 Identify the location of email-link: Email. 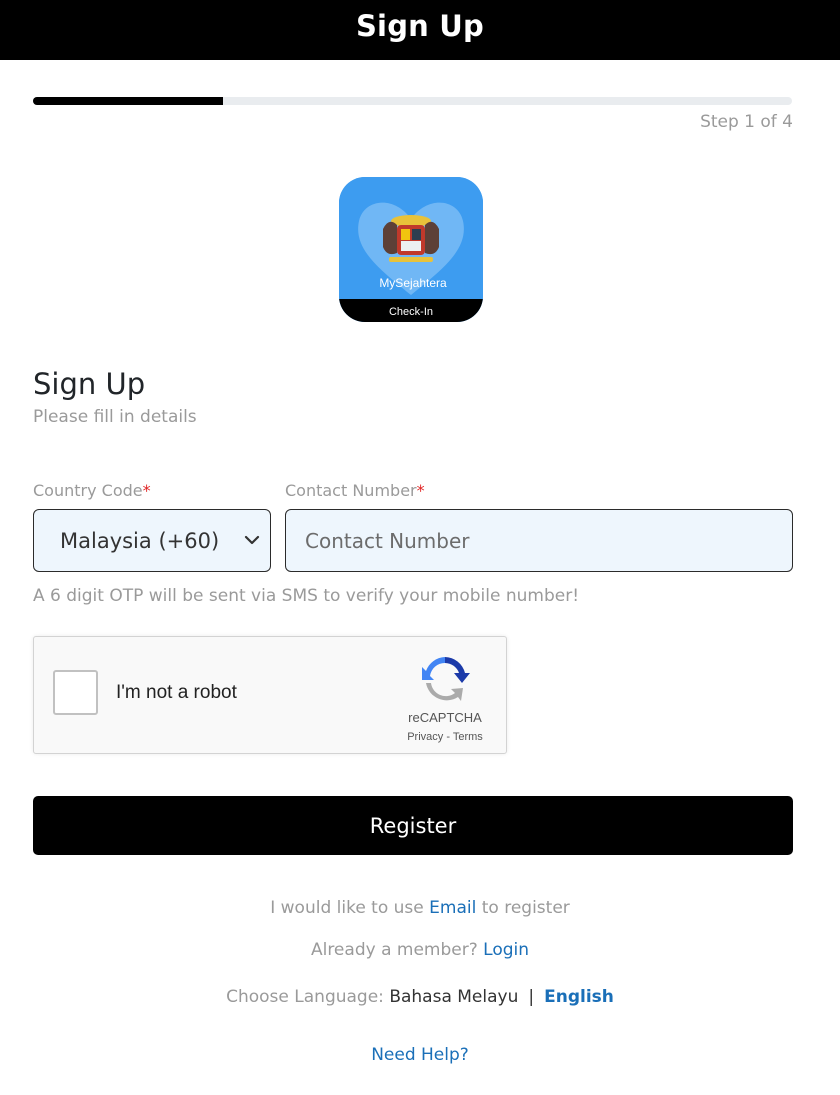
(452, 908).